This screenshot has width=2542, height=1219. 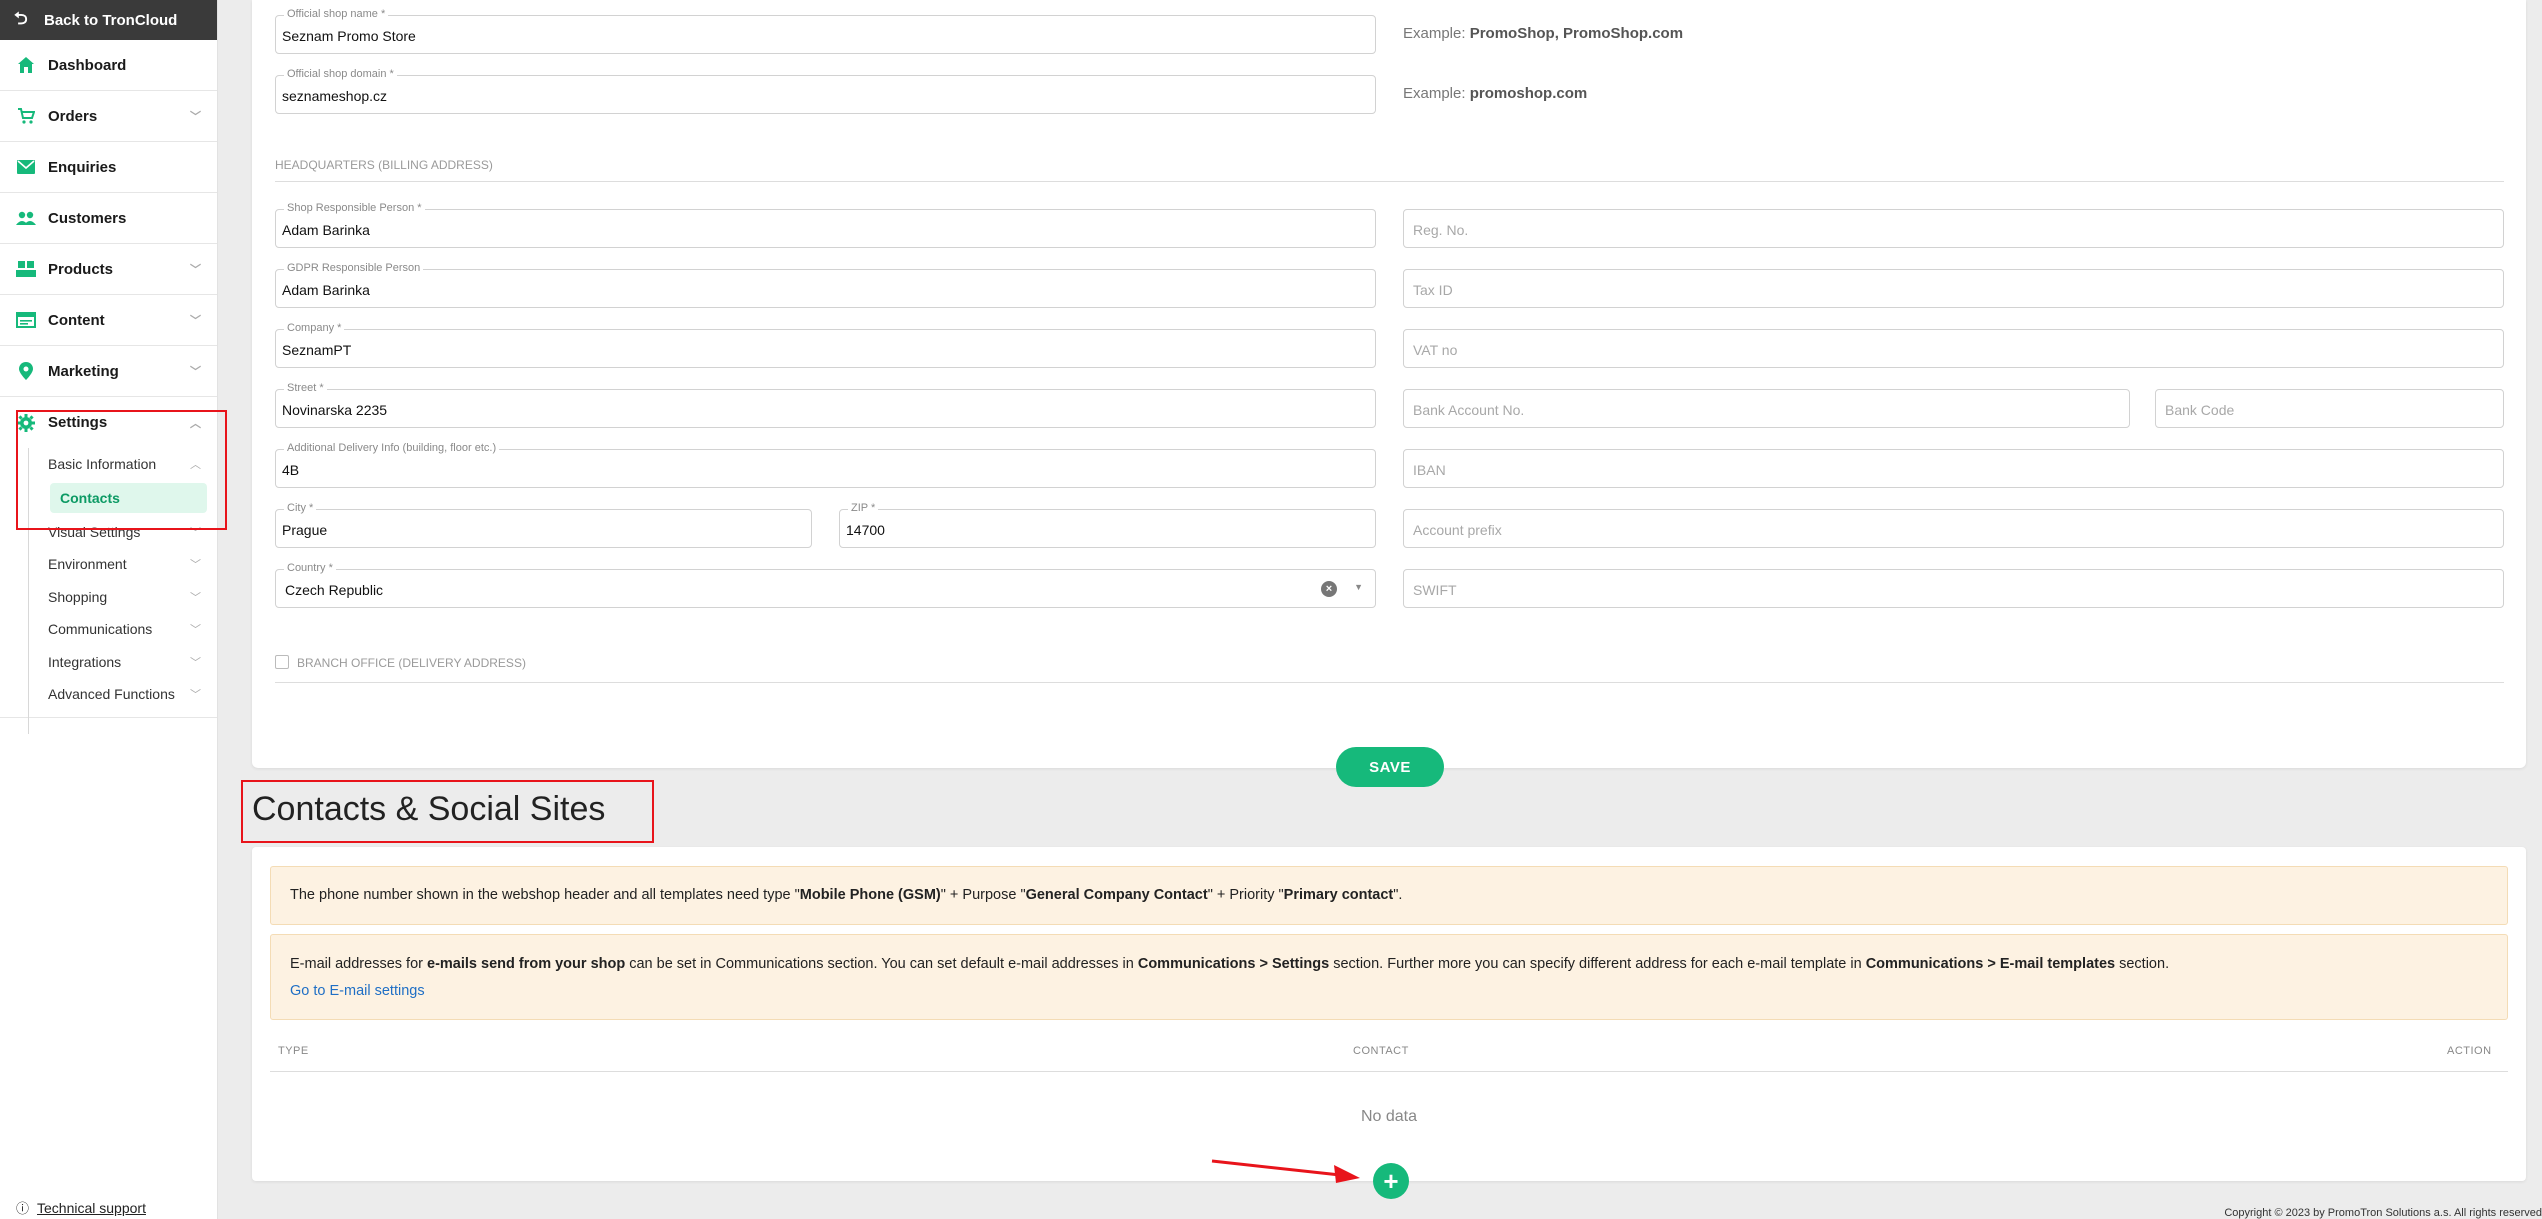 What do you see at coordinates (310, 568) in the screenshot?
I see `field-label: Country *` at bounding box center [310, 568].